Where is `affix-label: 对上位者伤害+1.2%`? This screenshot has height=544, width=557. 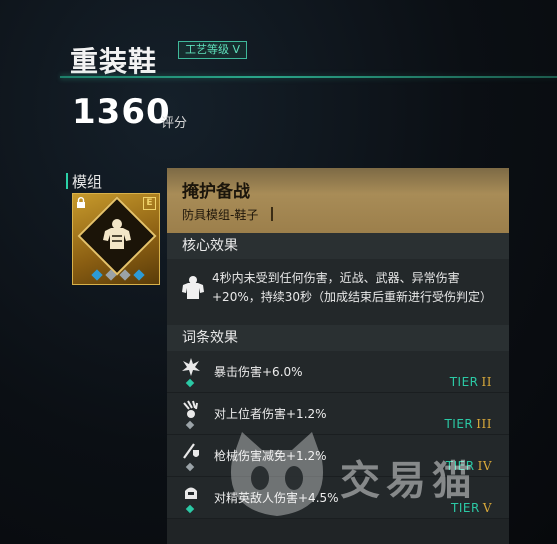
affix-label: 对上位者伤害+1.2% is located at coordinates (270, 414).